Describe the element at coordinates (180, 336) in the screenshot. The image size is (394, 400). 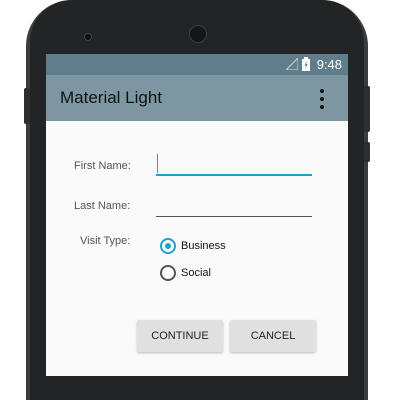
I see `continue-button: CONTINUE` at that location.